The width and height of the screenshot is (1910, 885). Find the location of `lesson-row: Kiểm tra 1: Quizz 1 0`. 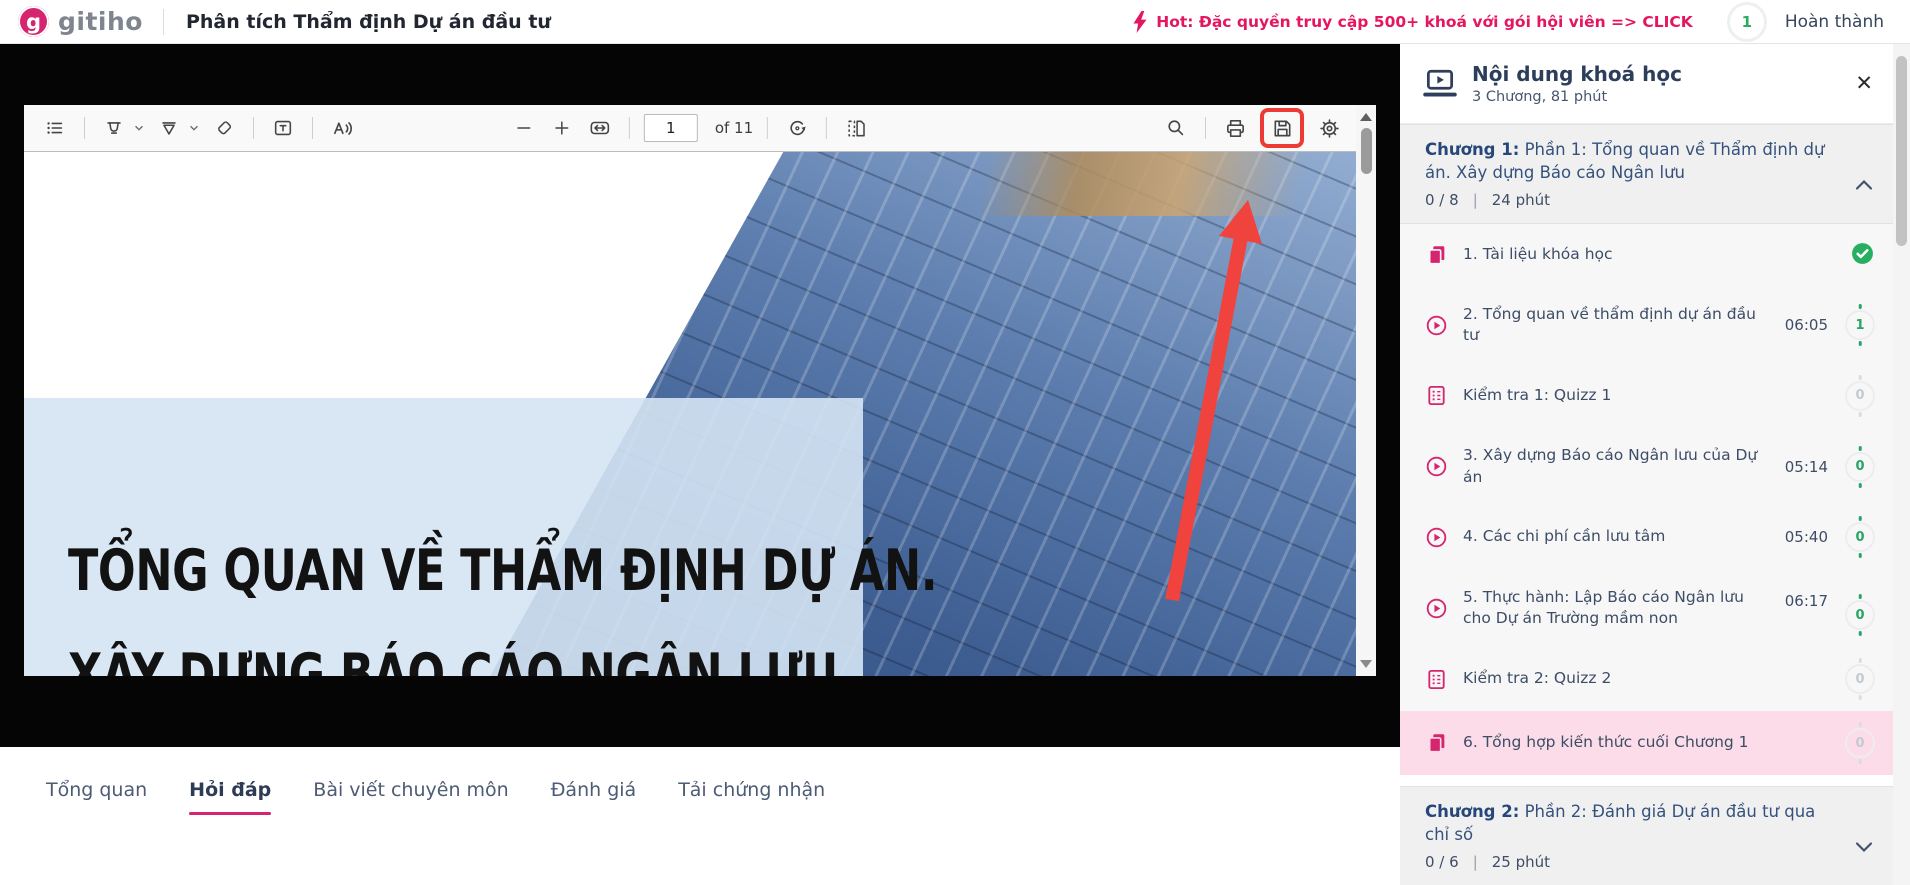

lesson-row: Kiểm tra 1: Quizz 1 0 is located at coordinates (1646, 396).